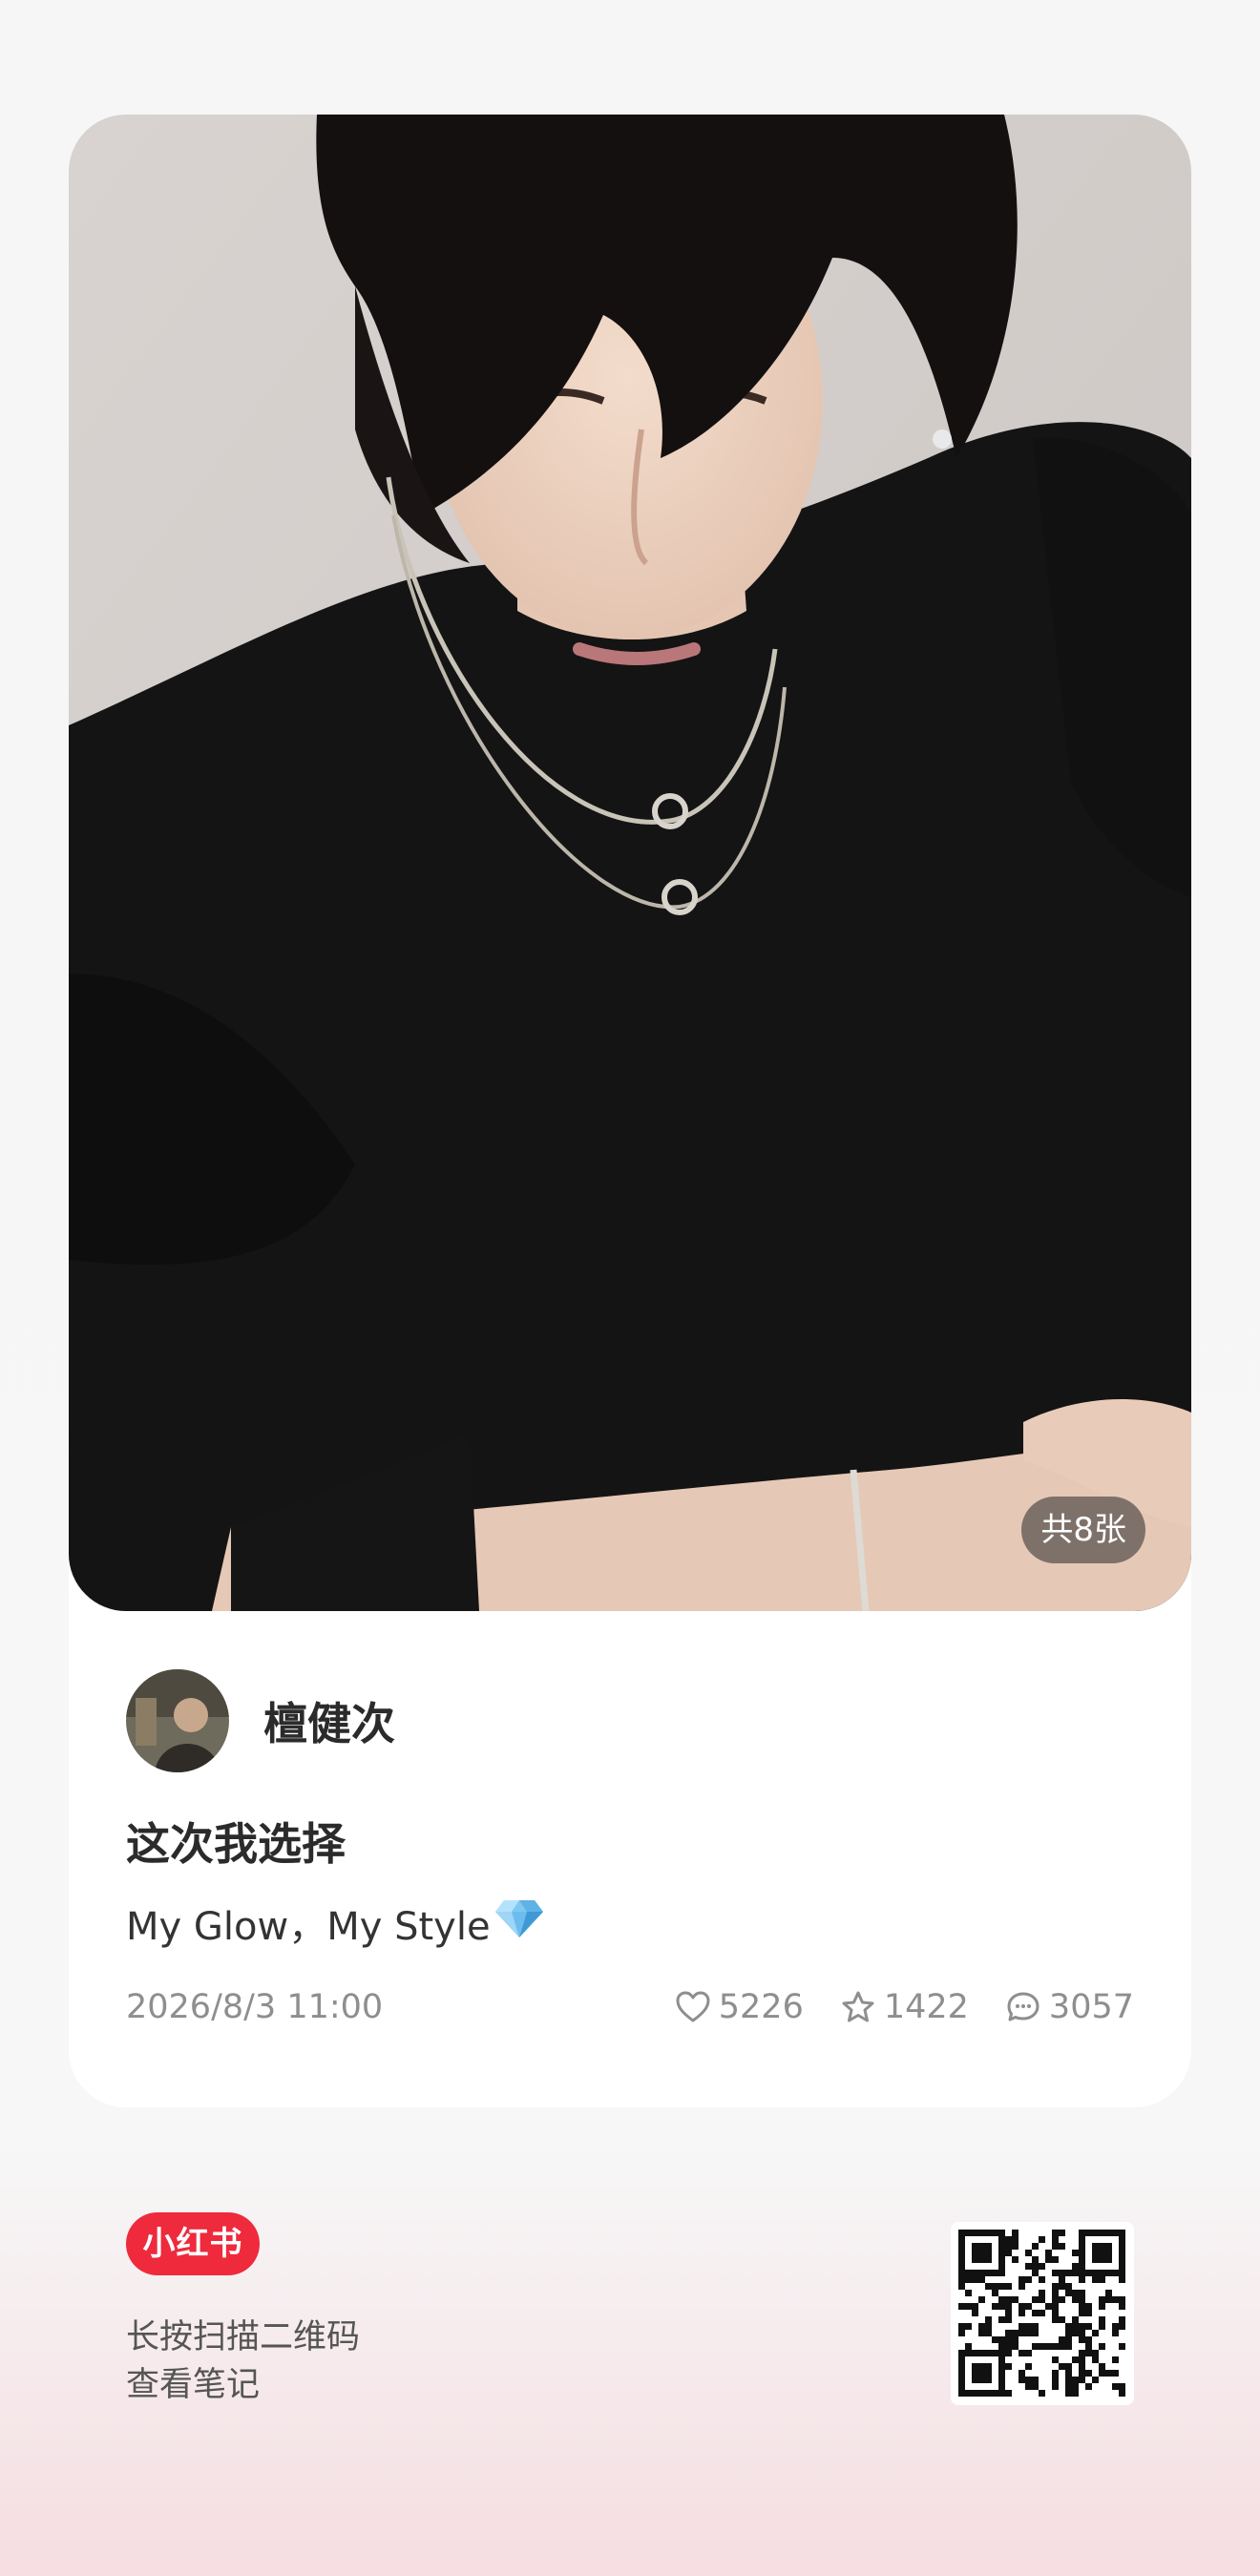  What do you see at coordinates (1042, 2313) in the screenshot?
I see `qr-code` at bounding box center [1042, 2313].